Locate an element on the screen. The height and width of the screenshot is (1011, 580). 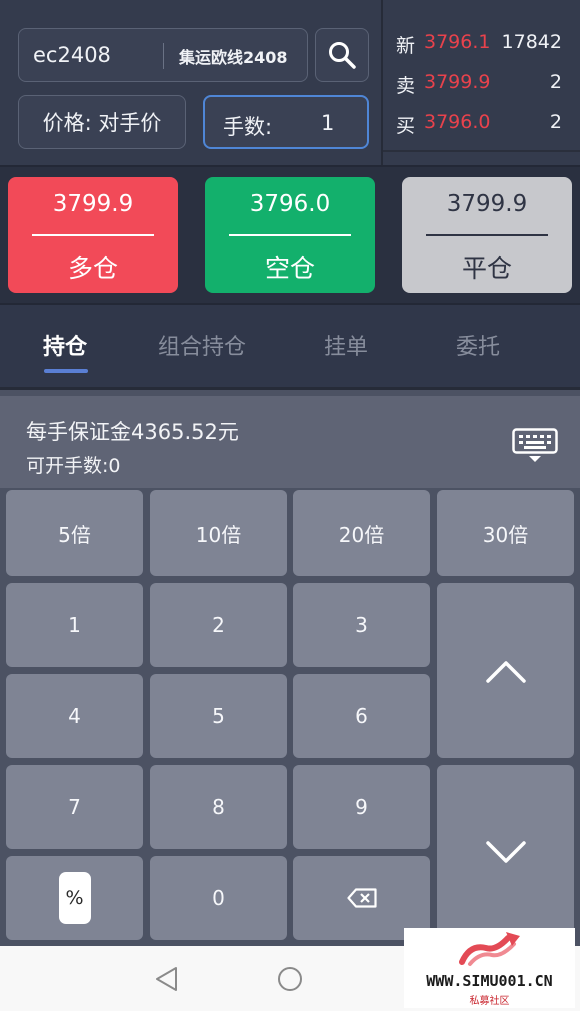
key-10x: 10倍 is located at coordinates (218, 533).